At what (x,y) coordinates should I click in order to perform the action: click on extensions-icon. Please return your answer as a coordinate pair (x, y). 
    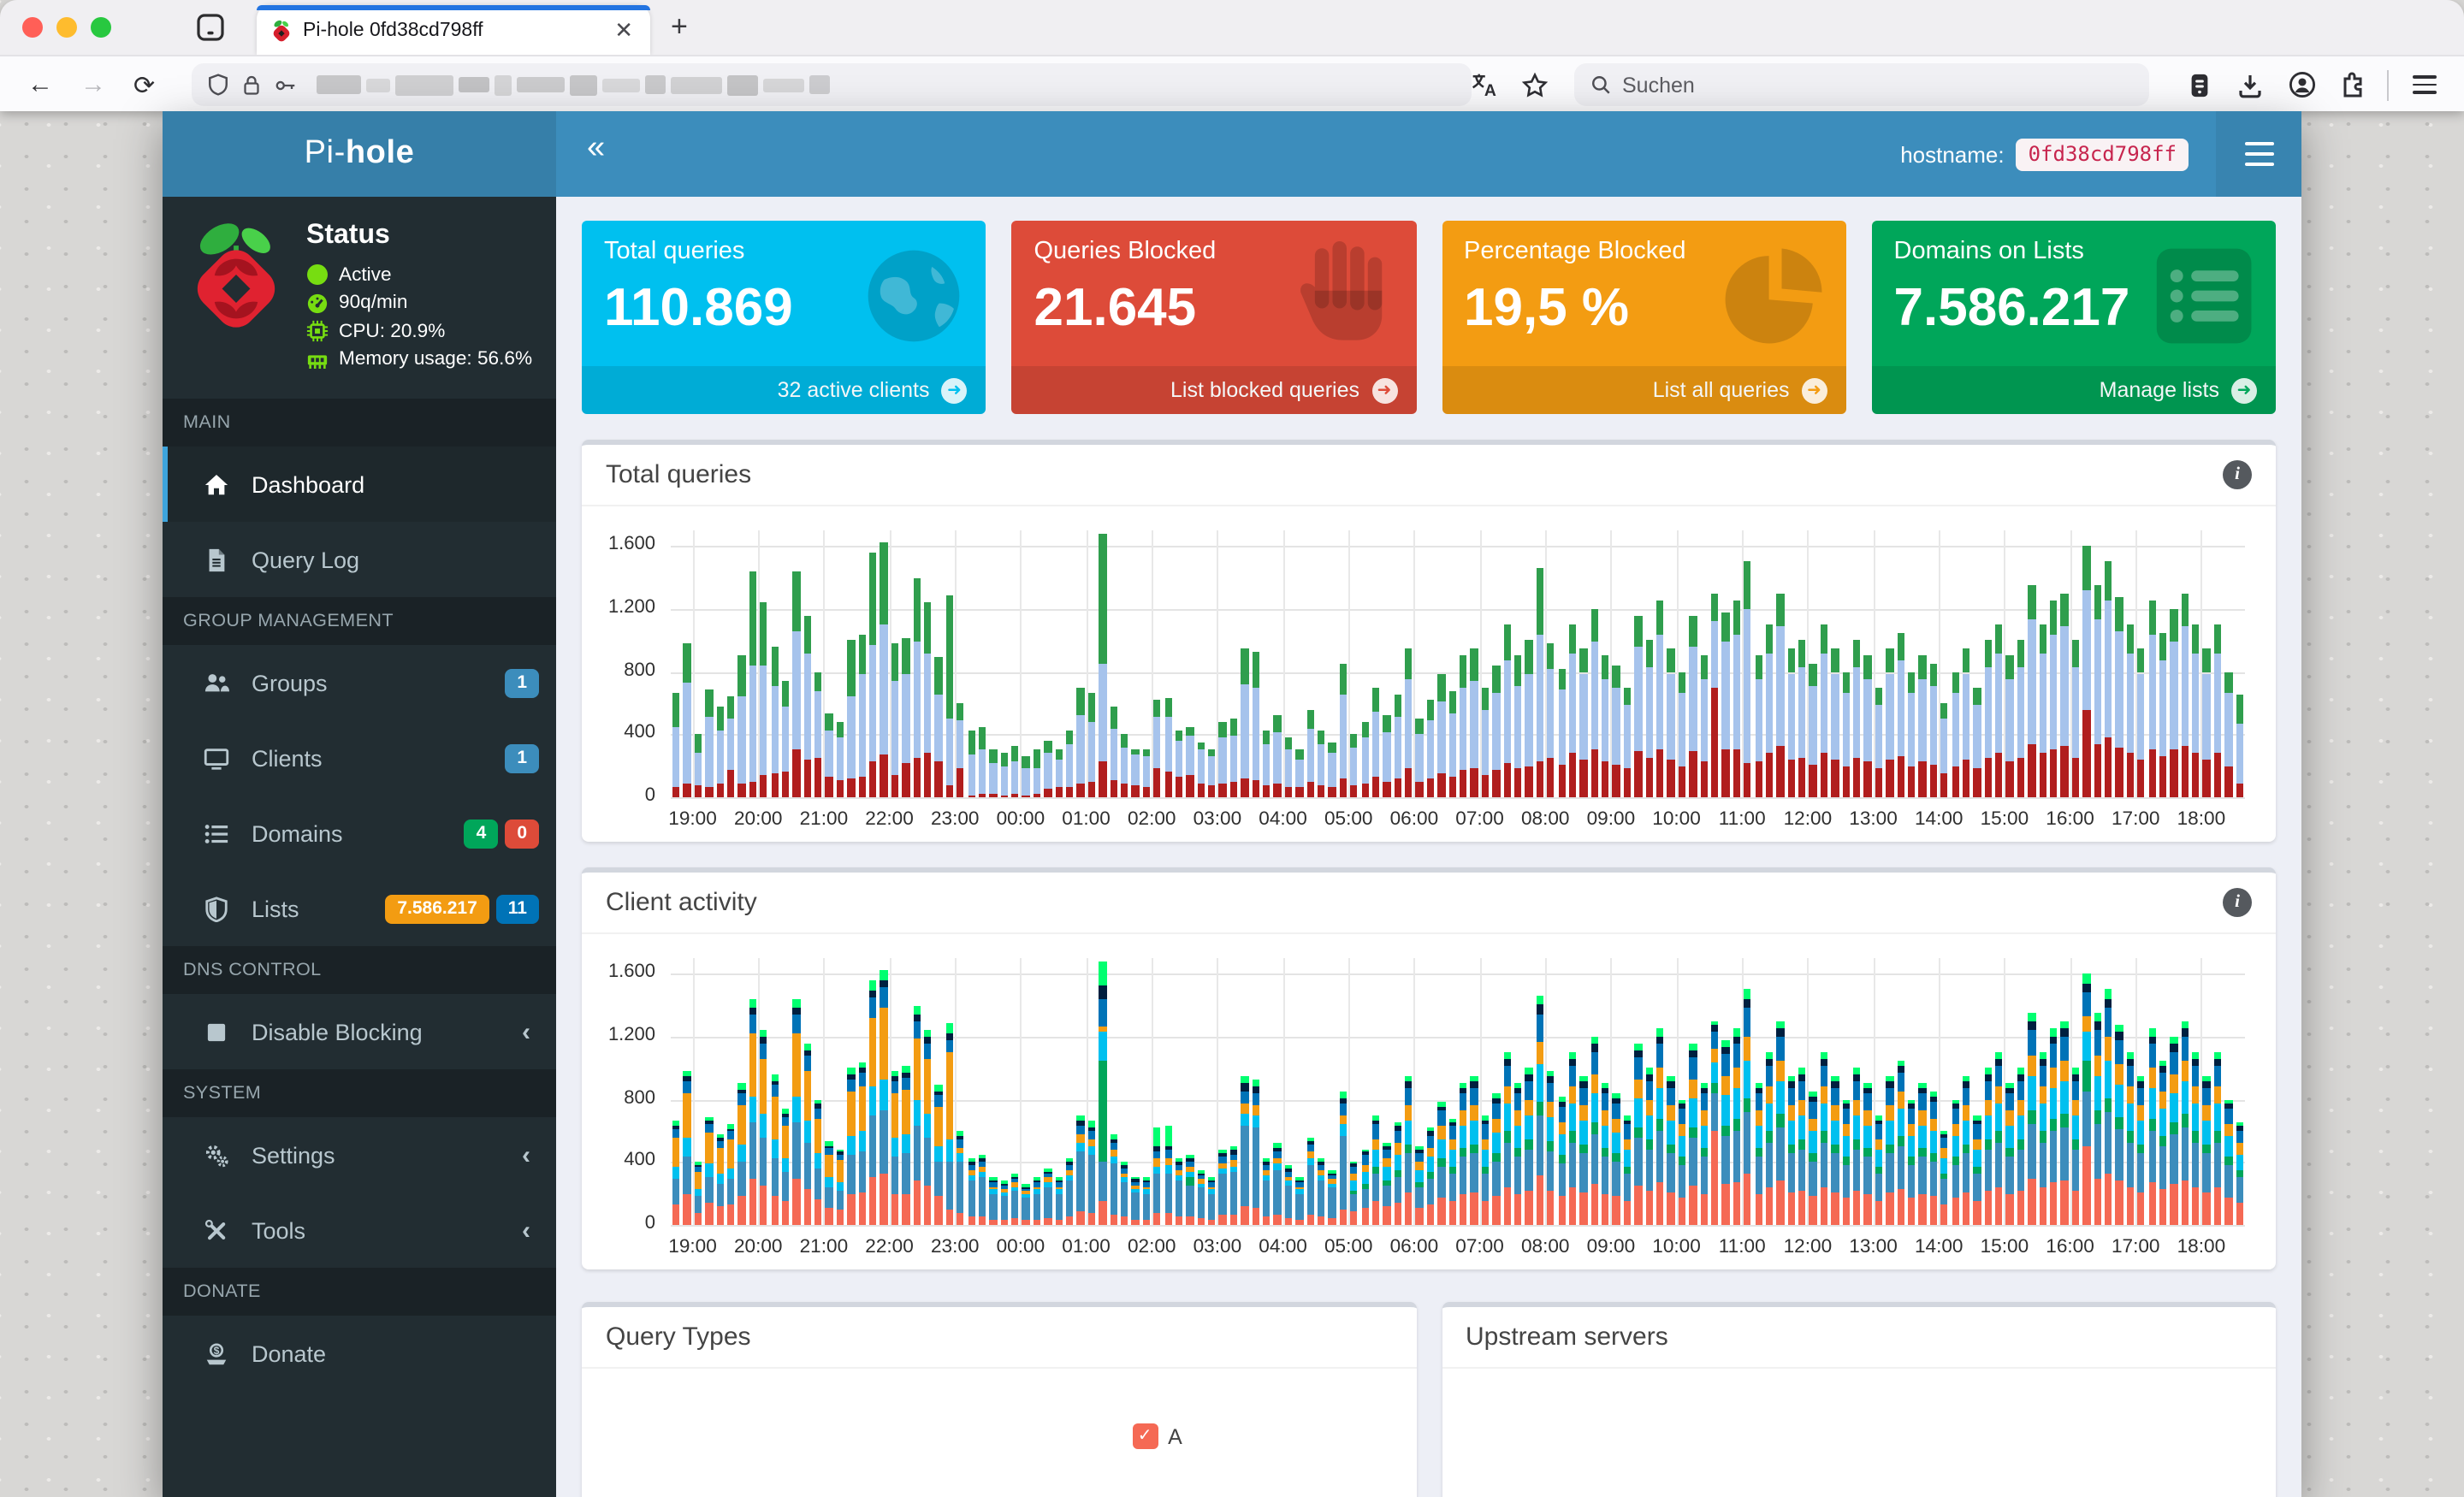
    Looking at the image, I should click on (2352, 84).